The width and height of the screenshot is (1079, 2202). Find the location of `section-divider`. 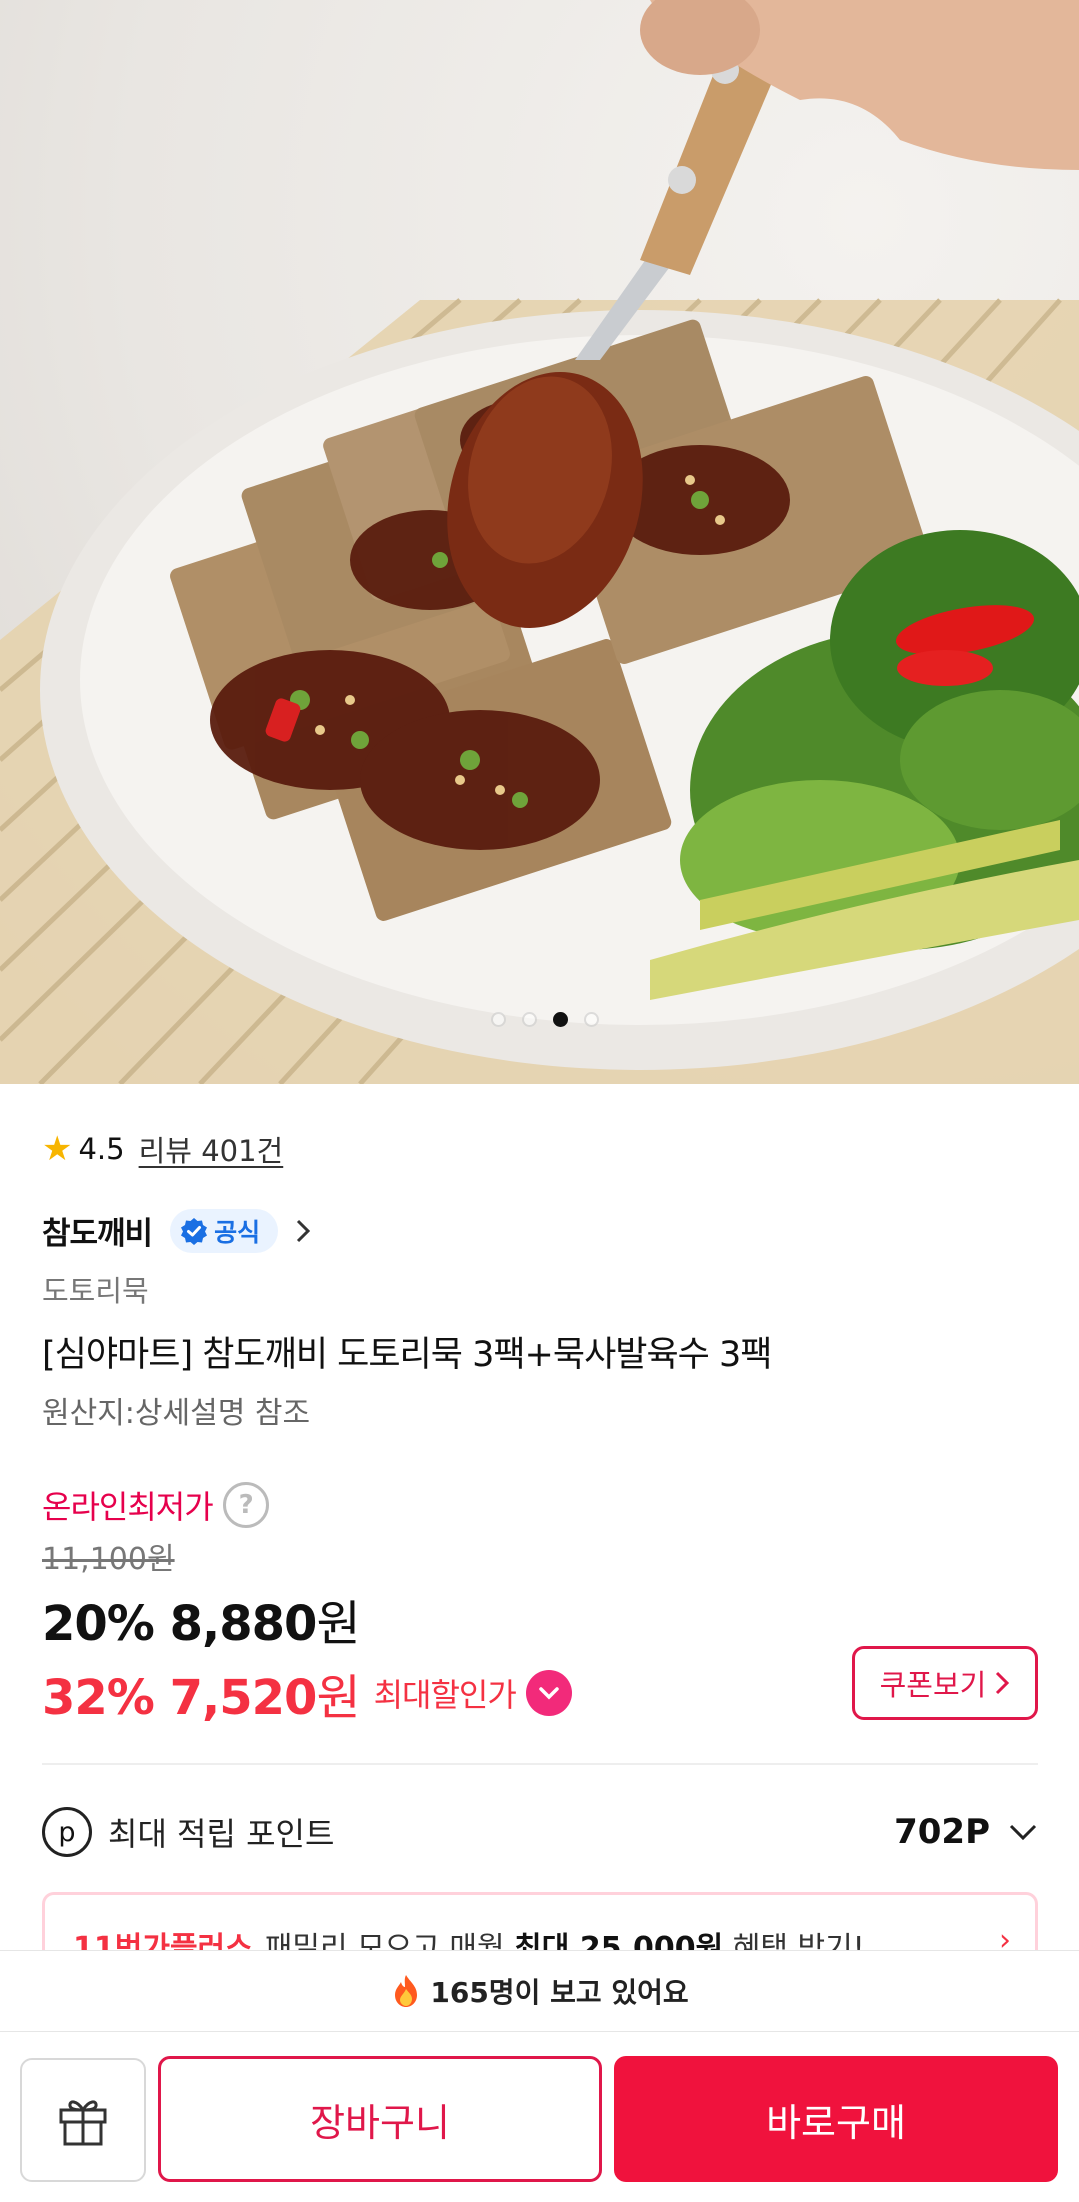

section-divider is located at coordinates (540, 1764).